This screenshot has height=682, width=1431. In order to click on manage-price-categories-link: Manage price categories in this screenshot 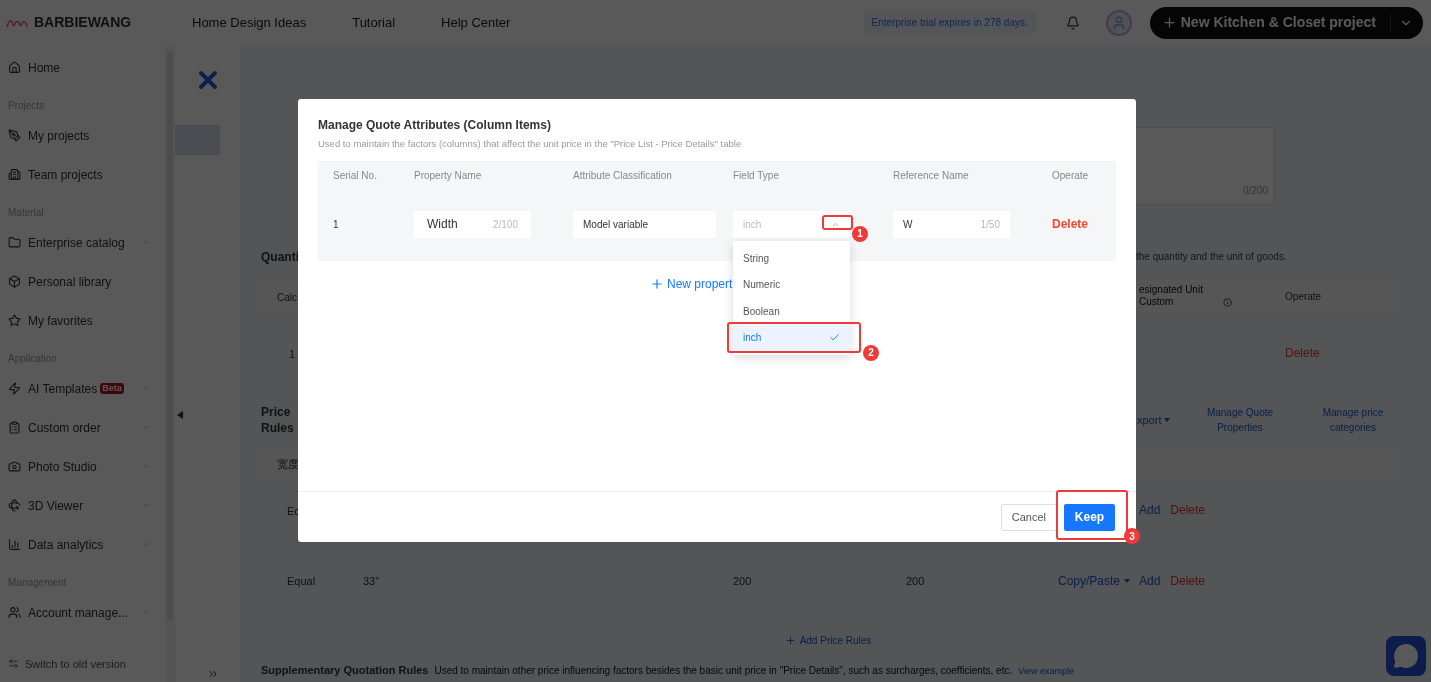, I will do `click(1353, 420)`.